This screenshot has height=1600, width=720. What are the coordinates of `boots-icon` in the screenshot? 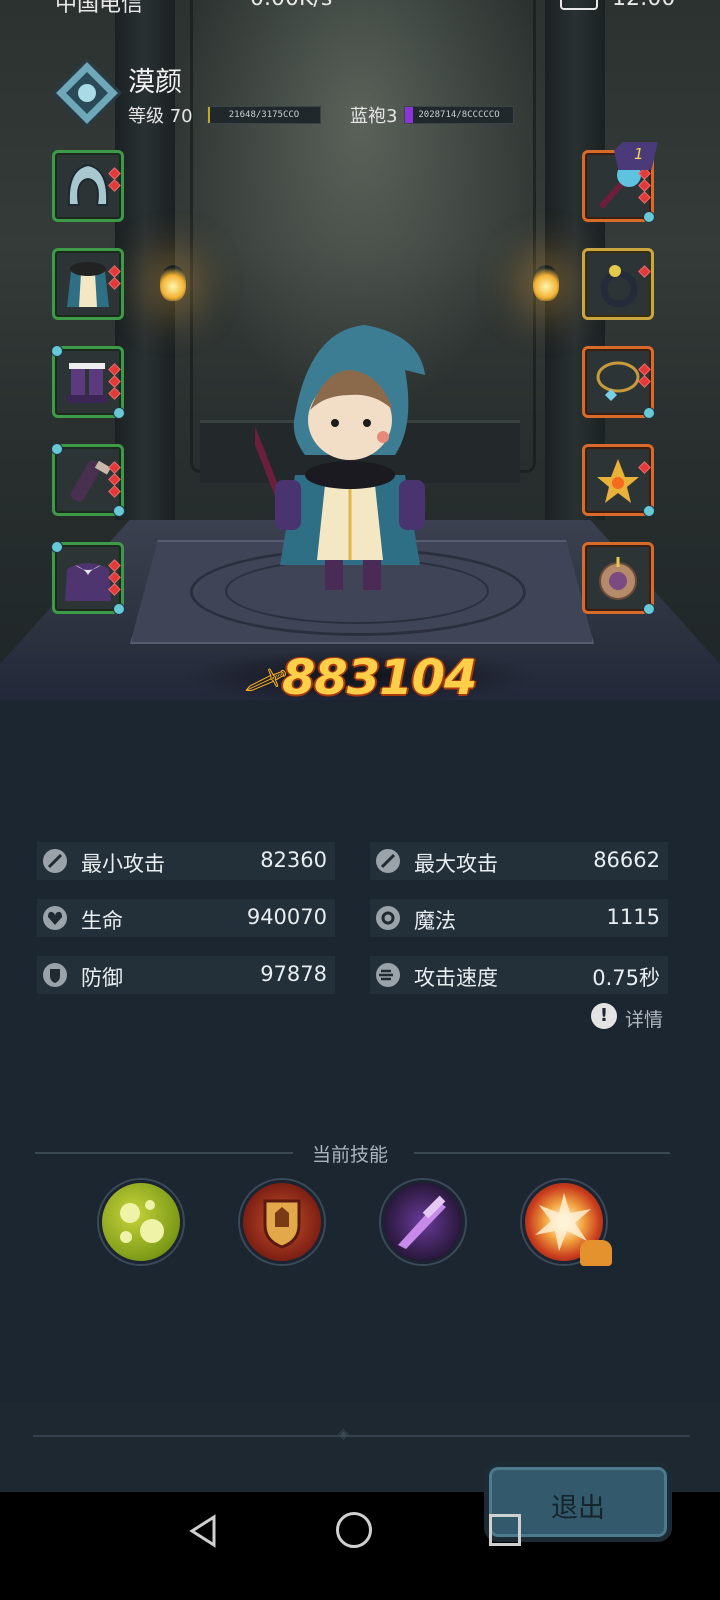 It's located at (87, 383).